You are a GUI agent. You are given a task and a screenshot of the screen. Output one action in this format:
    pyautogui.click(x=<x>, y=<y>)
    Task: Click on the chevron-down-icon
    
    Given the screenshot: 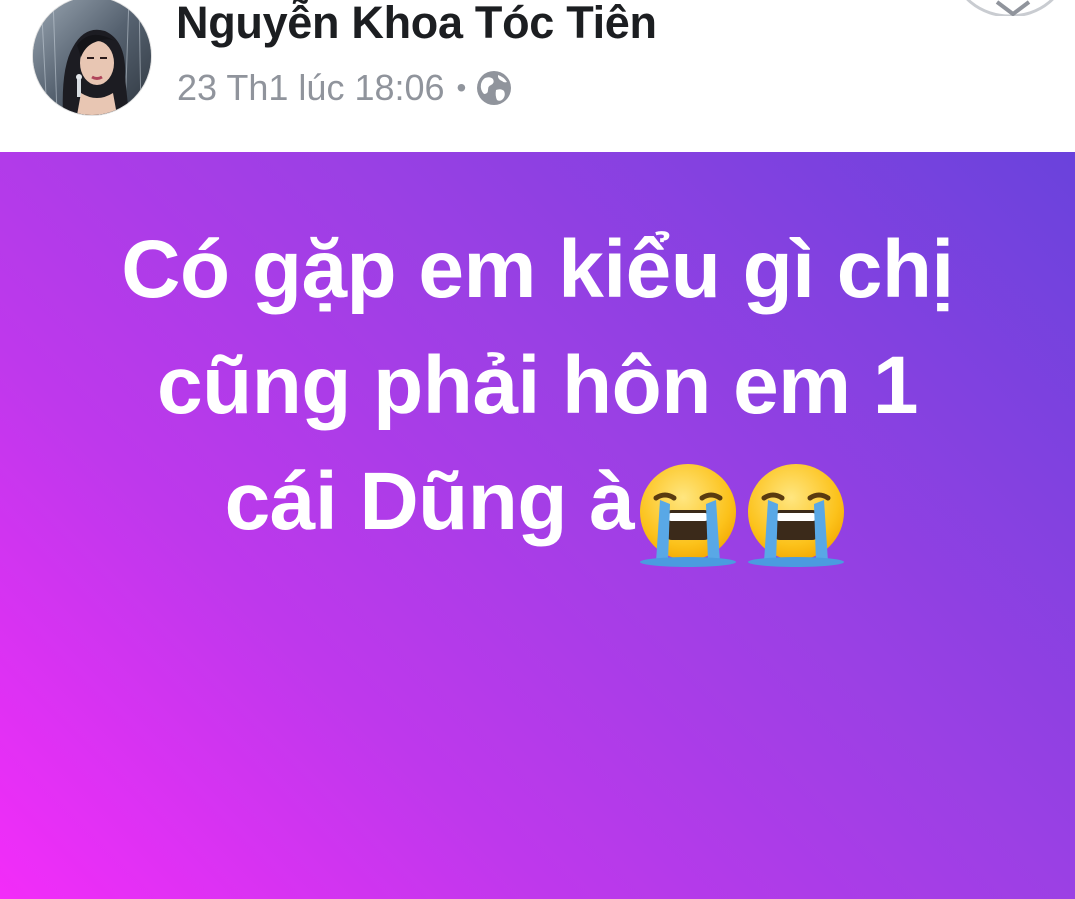 What is the action you would take?
    pyautogui.click(x=1010, y=9)
    